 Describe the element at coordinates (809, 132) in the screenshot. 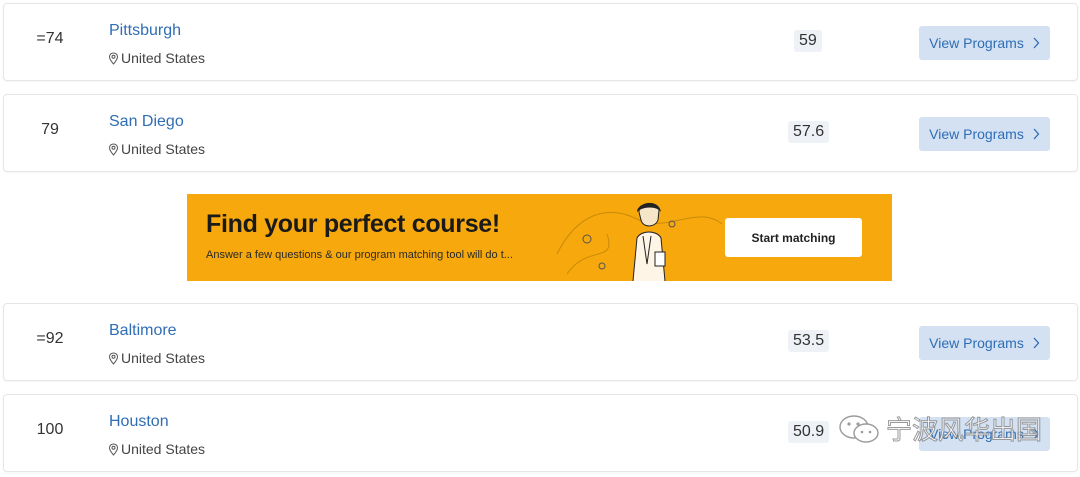

I see `score-badge: 57.6` at that location.